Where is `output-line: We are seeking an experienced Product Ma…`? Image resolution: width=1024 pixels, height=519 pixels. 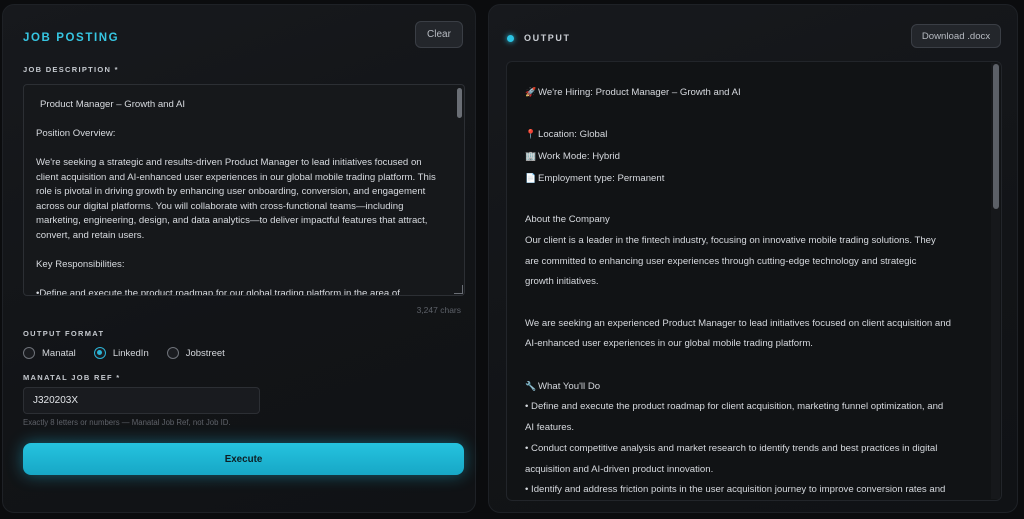
output-line: We are seeking an experienced Product Ma… is located at coordinates (748, 324).